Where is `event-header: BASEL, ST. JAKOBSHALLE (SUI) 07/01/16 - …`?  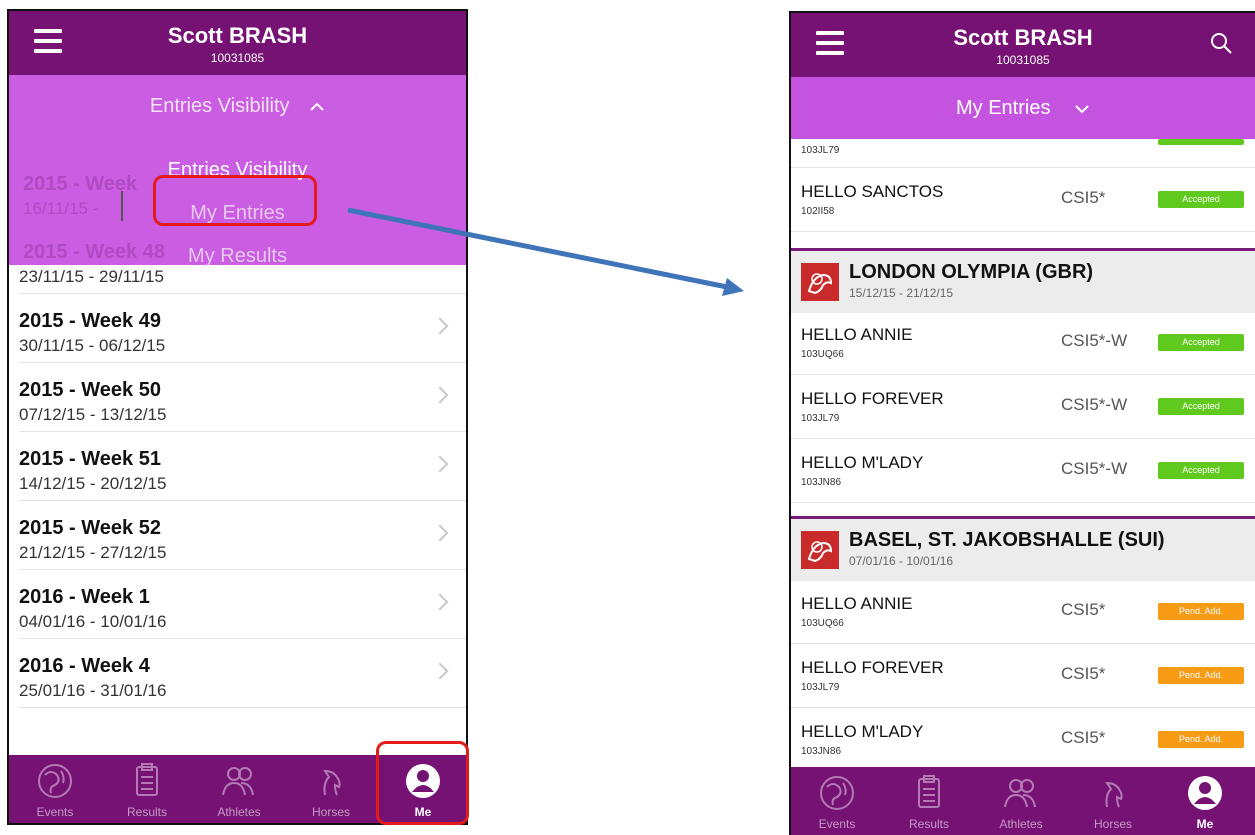
event-header: BASEL, ST. JAKOBSHALLE (SUI) 07/01/16 - … is located at coordinates (1023, 548).